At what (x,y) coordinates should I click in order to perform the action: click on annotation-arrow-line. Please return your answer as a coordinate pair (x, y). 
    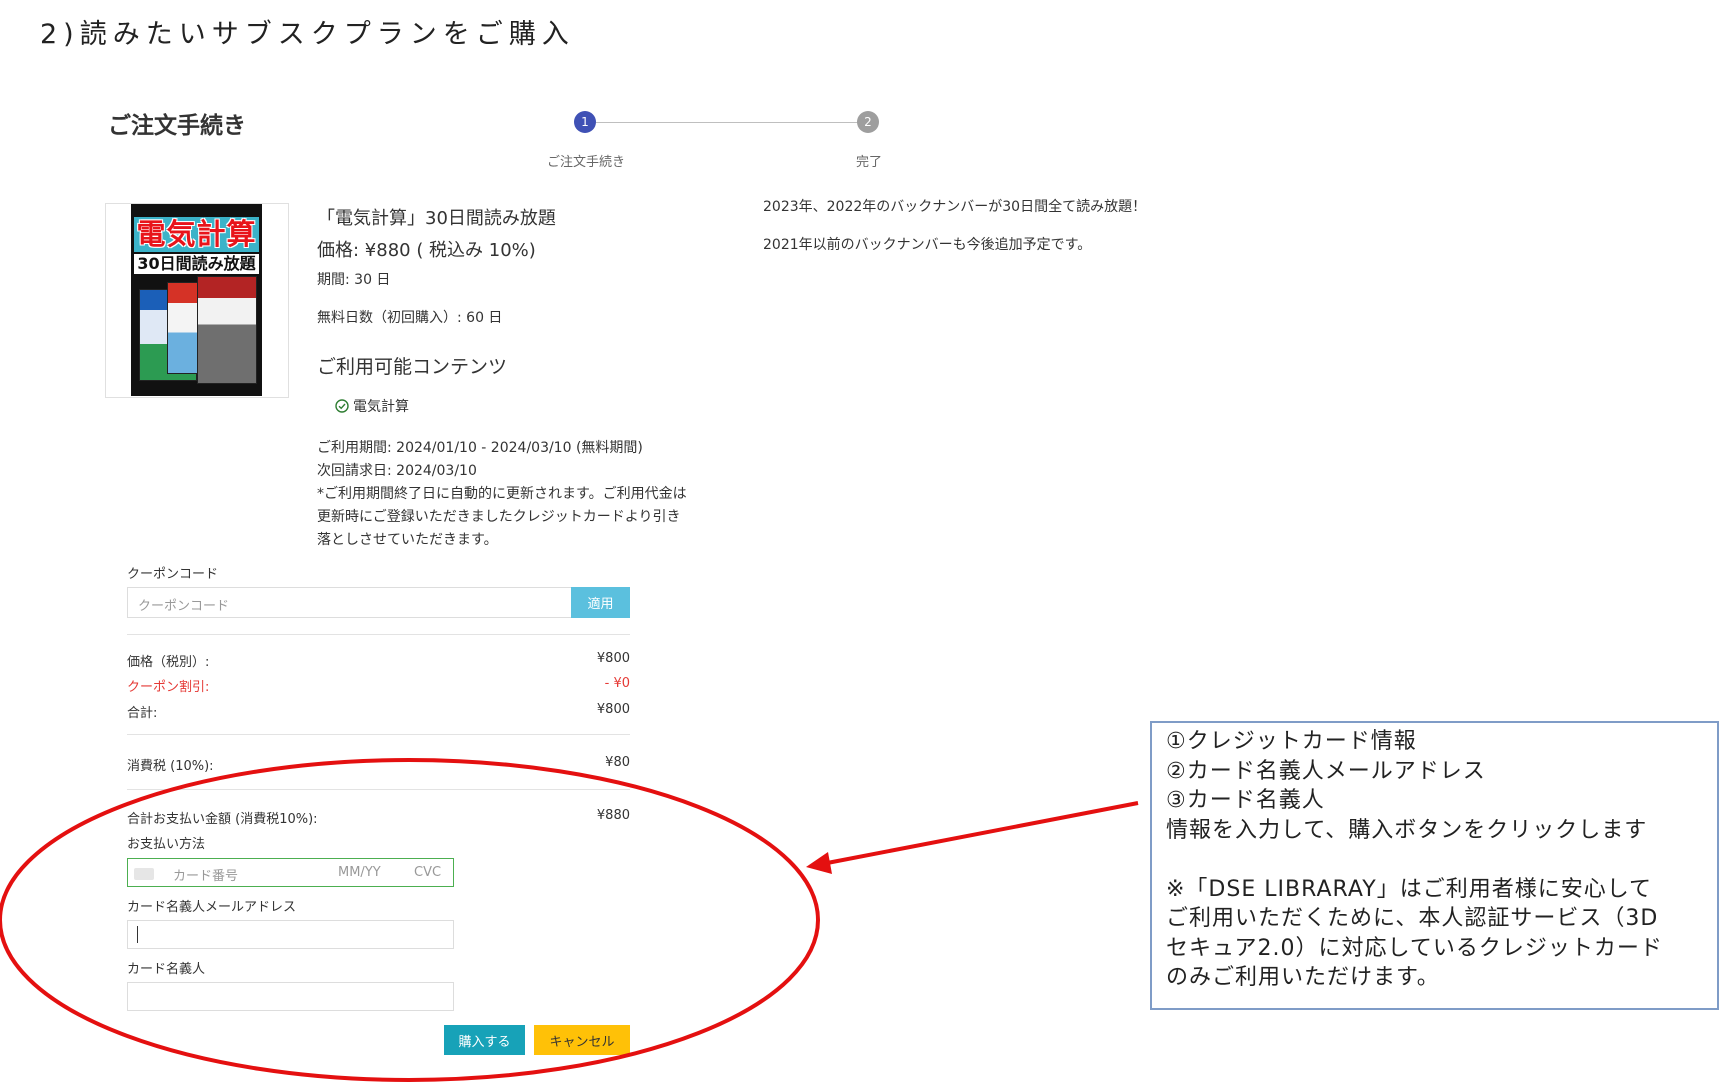
    Looking at the image, I should click on (980, 833).